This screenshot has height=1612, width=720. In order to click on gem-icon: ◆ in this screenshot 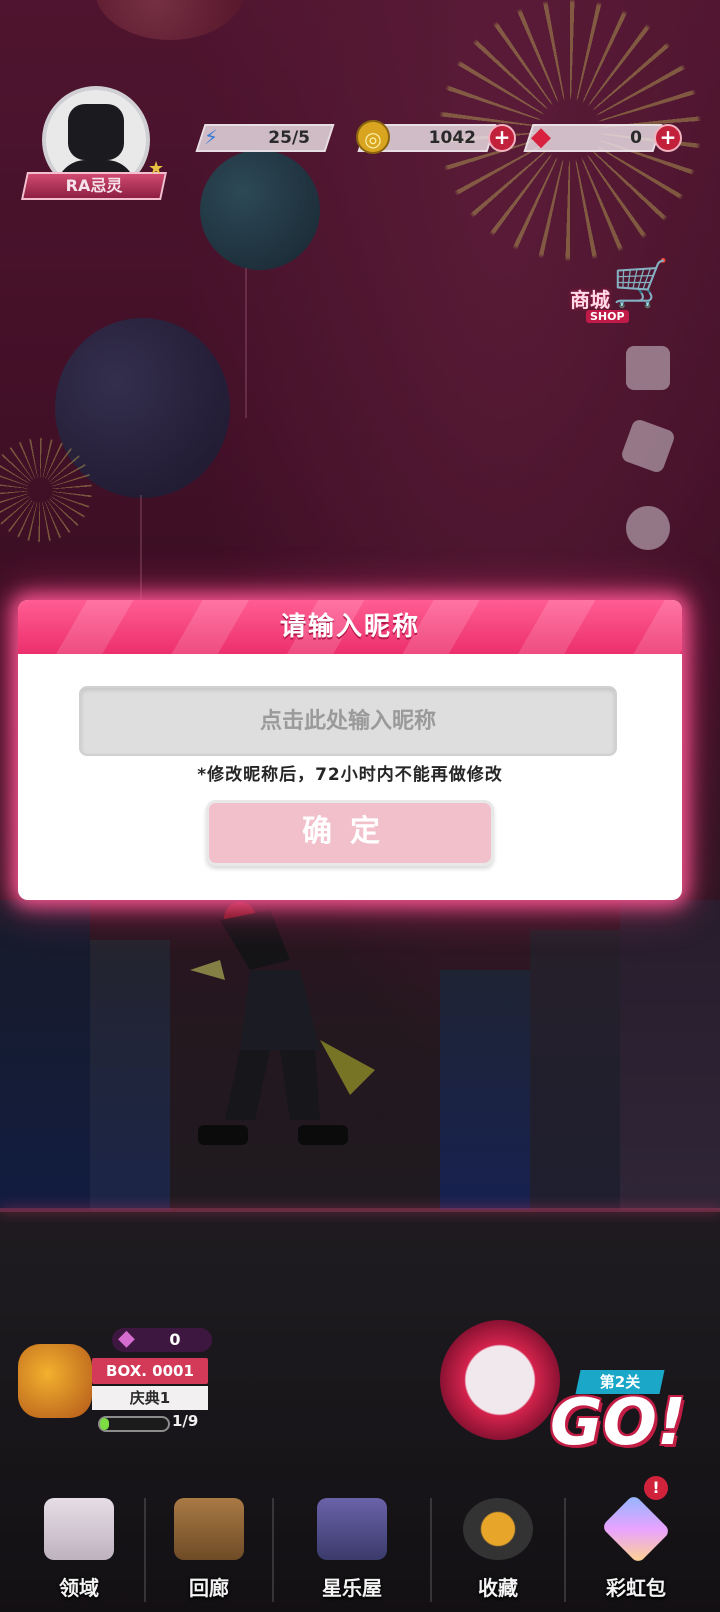, I will do `click(126, 1338)`.